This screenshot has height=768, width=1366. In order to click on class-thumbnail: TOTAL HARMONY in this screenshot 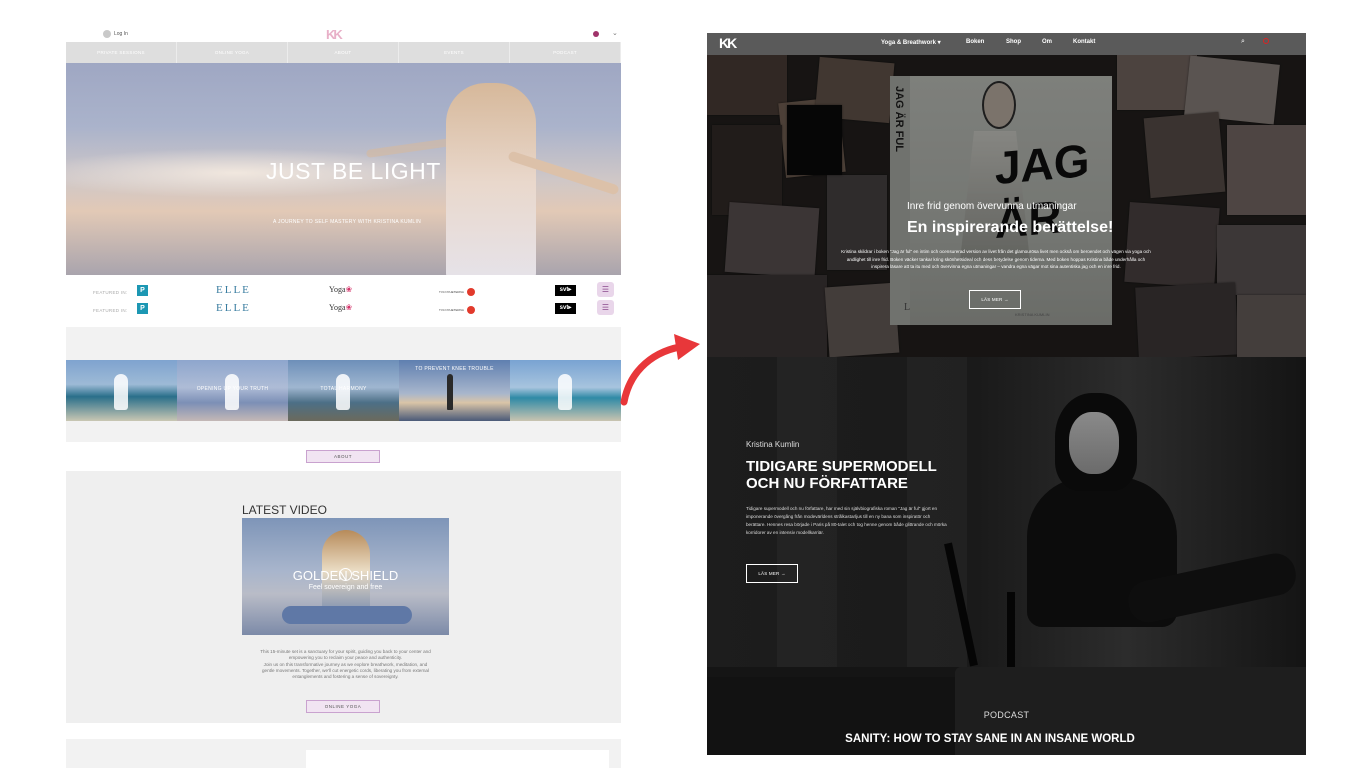, I will do `click(343, 390)`.